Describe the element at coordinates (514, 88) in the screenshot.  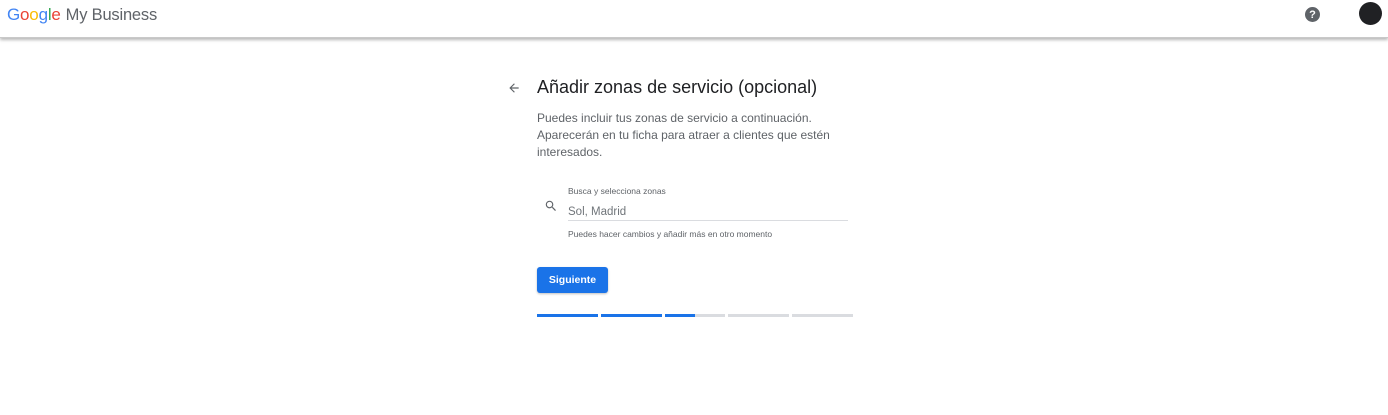
I see `back-arrow-icon` at that location.